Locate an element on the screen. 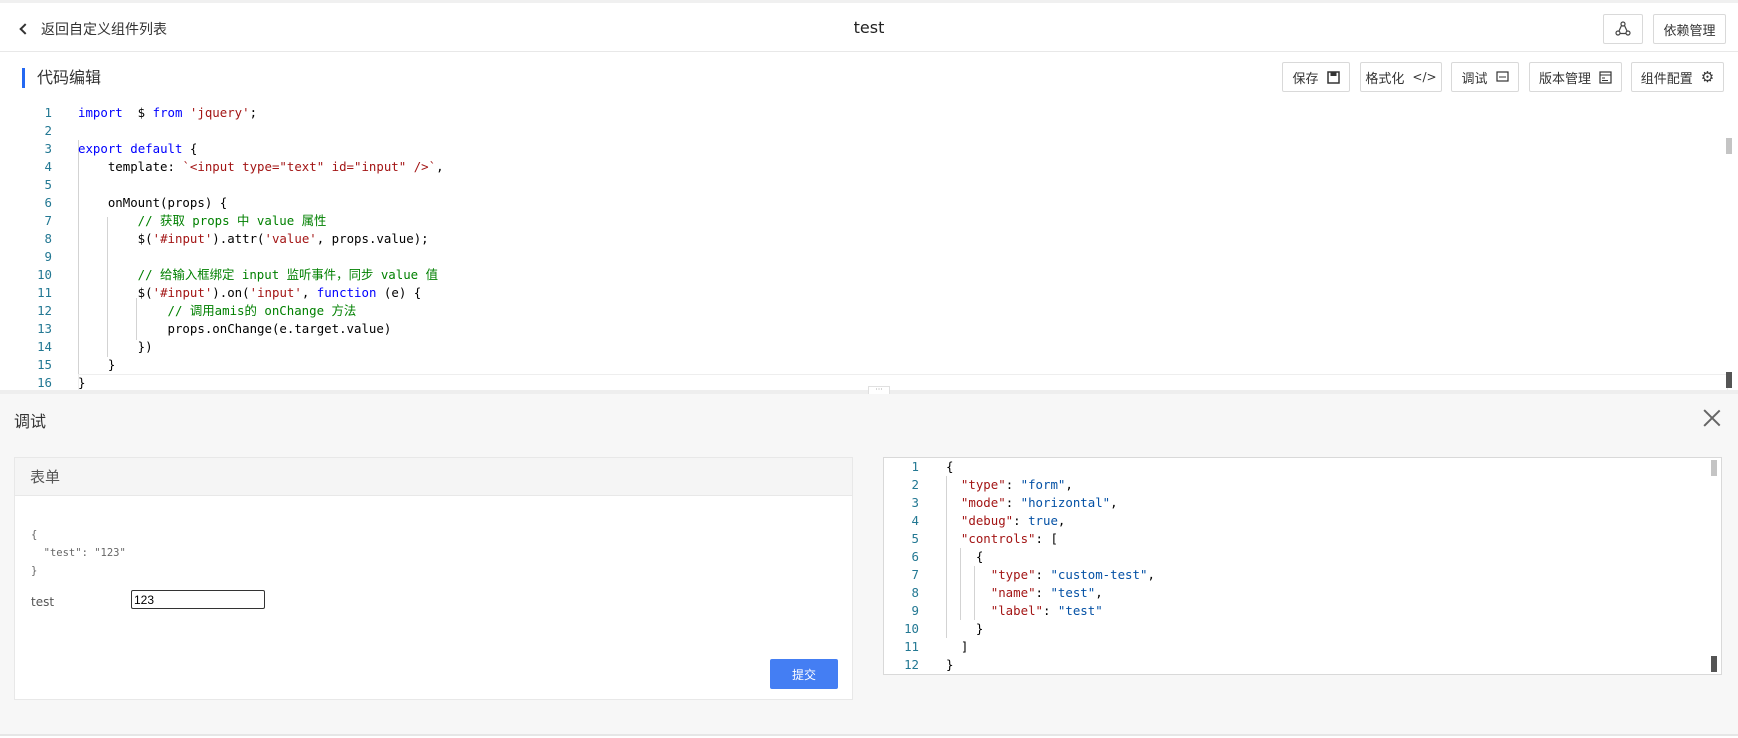 This screenshot has width=1738, height=738. line-text: onMount(props) { is located at coordinates (153, 202).